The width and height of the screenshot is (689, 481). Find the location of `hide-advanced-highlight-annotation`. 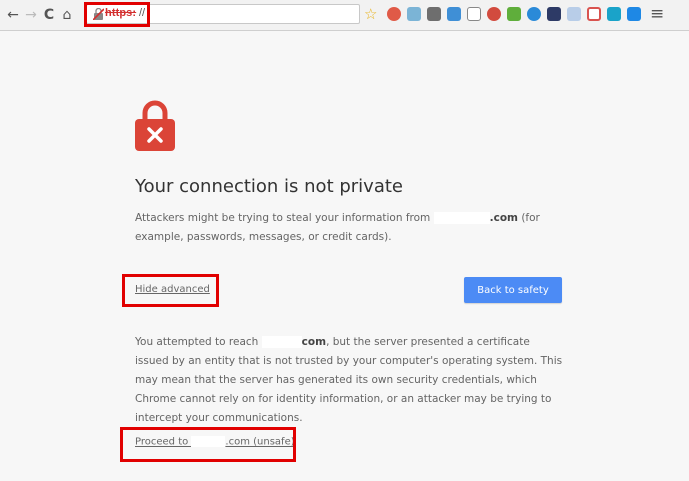

hide-advanced-highlight-annotation is located at coordinates (170, 290).